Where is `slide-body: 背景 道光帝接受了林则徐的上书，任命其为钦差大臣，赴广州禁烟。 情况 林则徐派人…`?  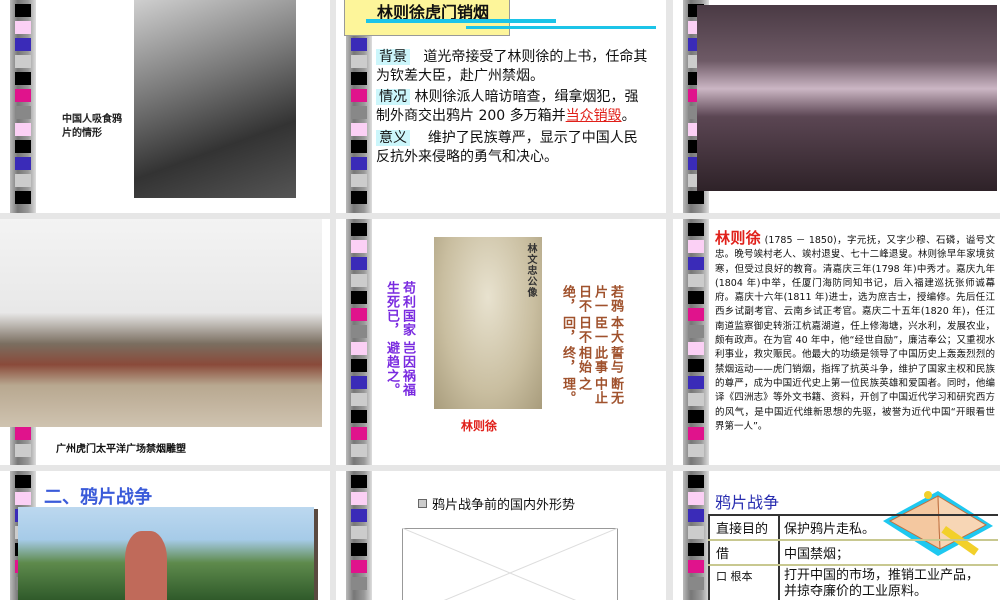 slide-body: 背景 道光帝接受了林则徐的上书，任命其为钦差大臣，赴广州禁烟。 情况 林则徐派人… is located at coordinates (513, 107).